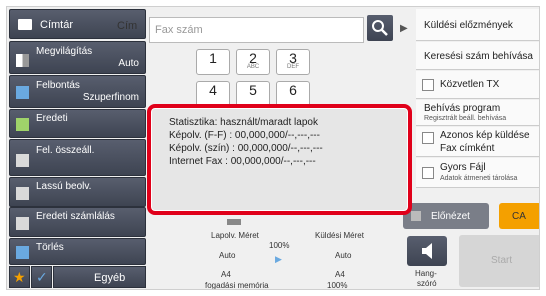 This screenshot has height=296, width=546. I want to click on search-number-label: Keresési szám behívása, so click(478, 56).